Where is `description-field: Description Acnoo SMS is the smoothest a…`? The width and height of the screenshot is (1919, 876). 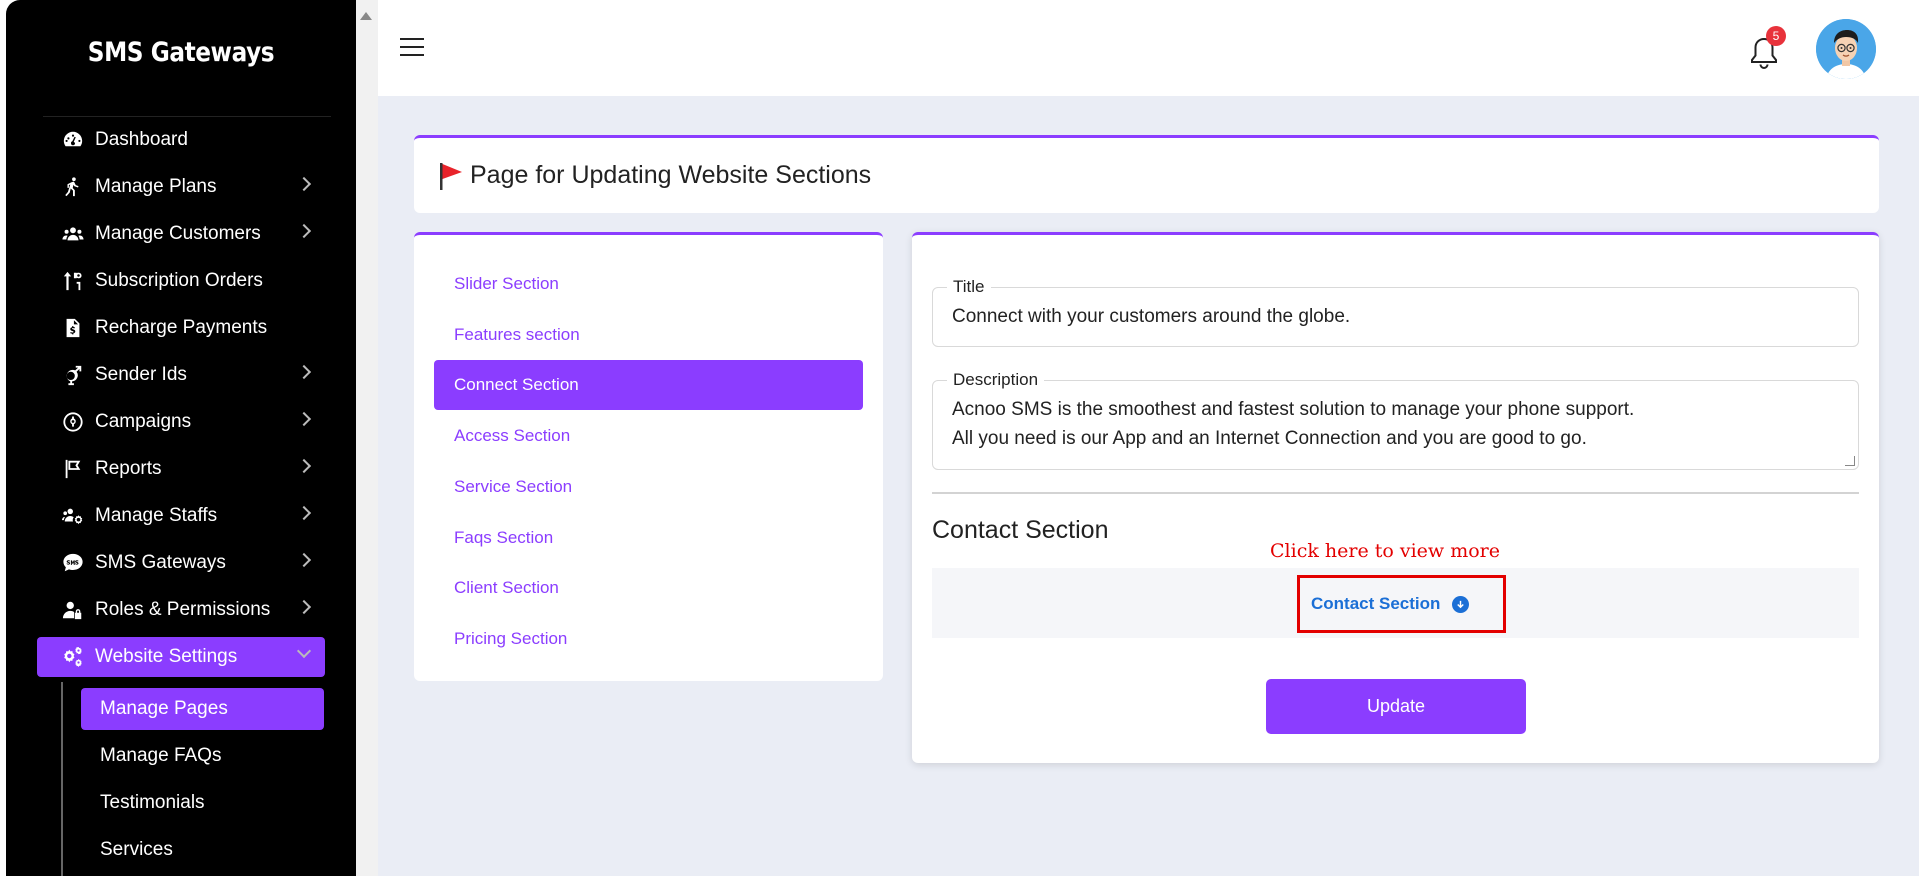 description-field: Description Acnoo SMS is the smoothest a… is located at coordinates (1395, 420).